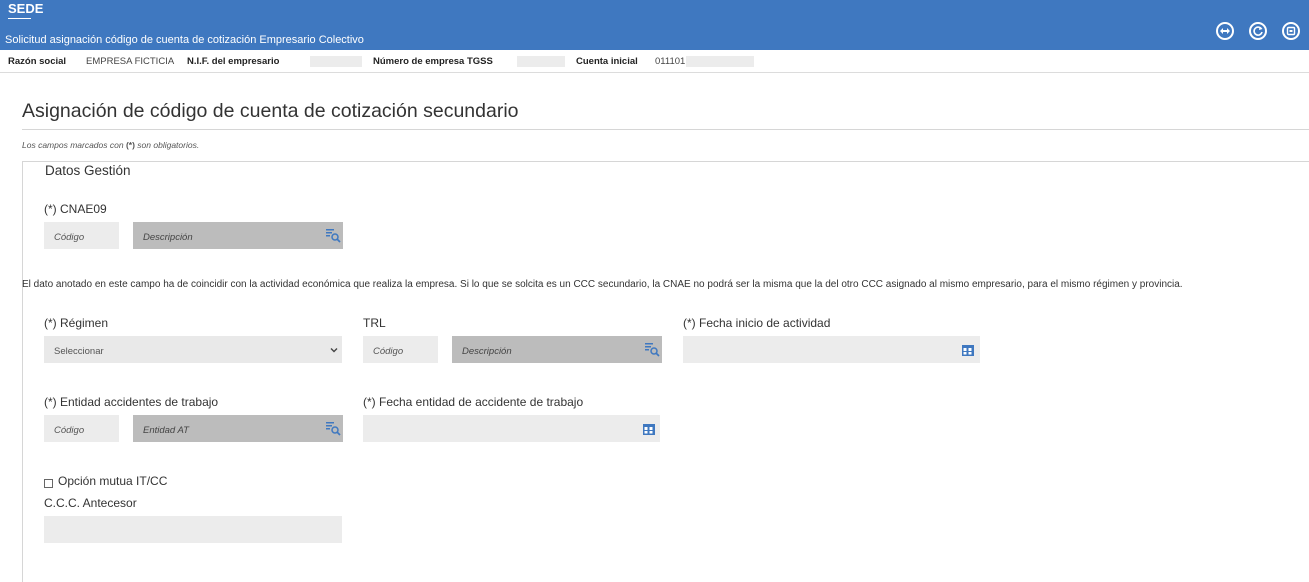 This screenshot has width=1309, height=582. What do you see at coordinates (433, 61) in the screenshot?
I see `numero-empresa-label: Número de empresa TGSS` at bounding box center [433, 61].